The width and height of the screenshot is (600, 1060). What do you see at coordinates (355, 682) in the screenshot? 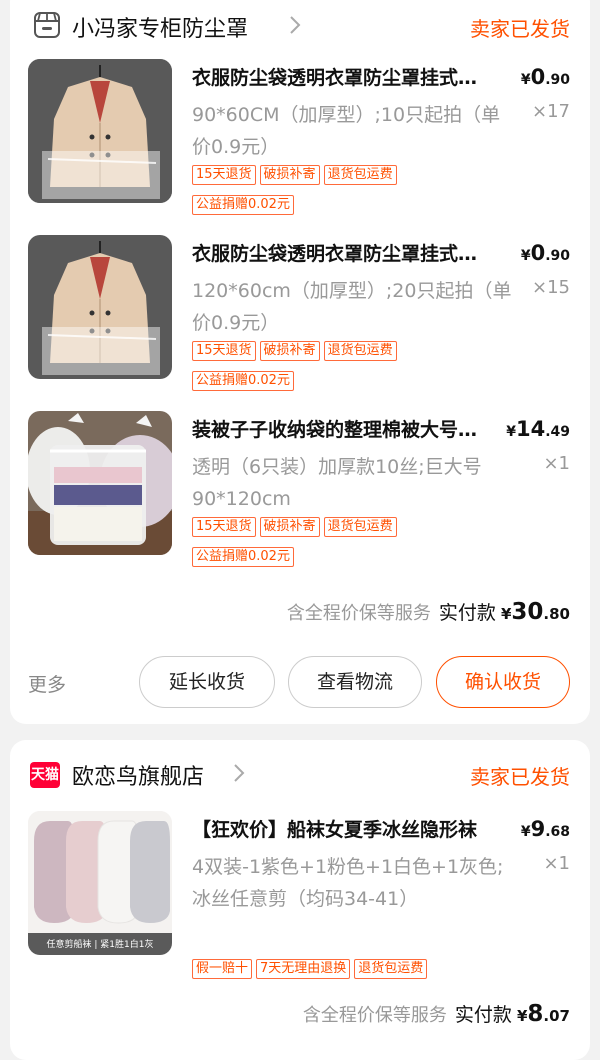
I see `view-logistics-button: 查看物流` at bounding box center [355, 682].